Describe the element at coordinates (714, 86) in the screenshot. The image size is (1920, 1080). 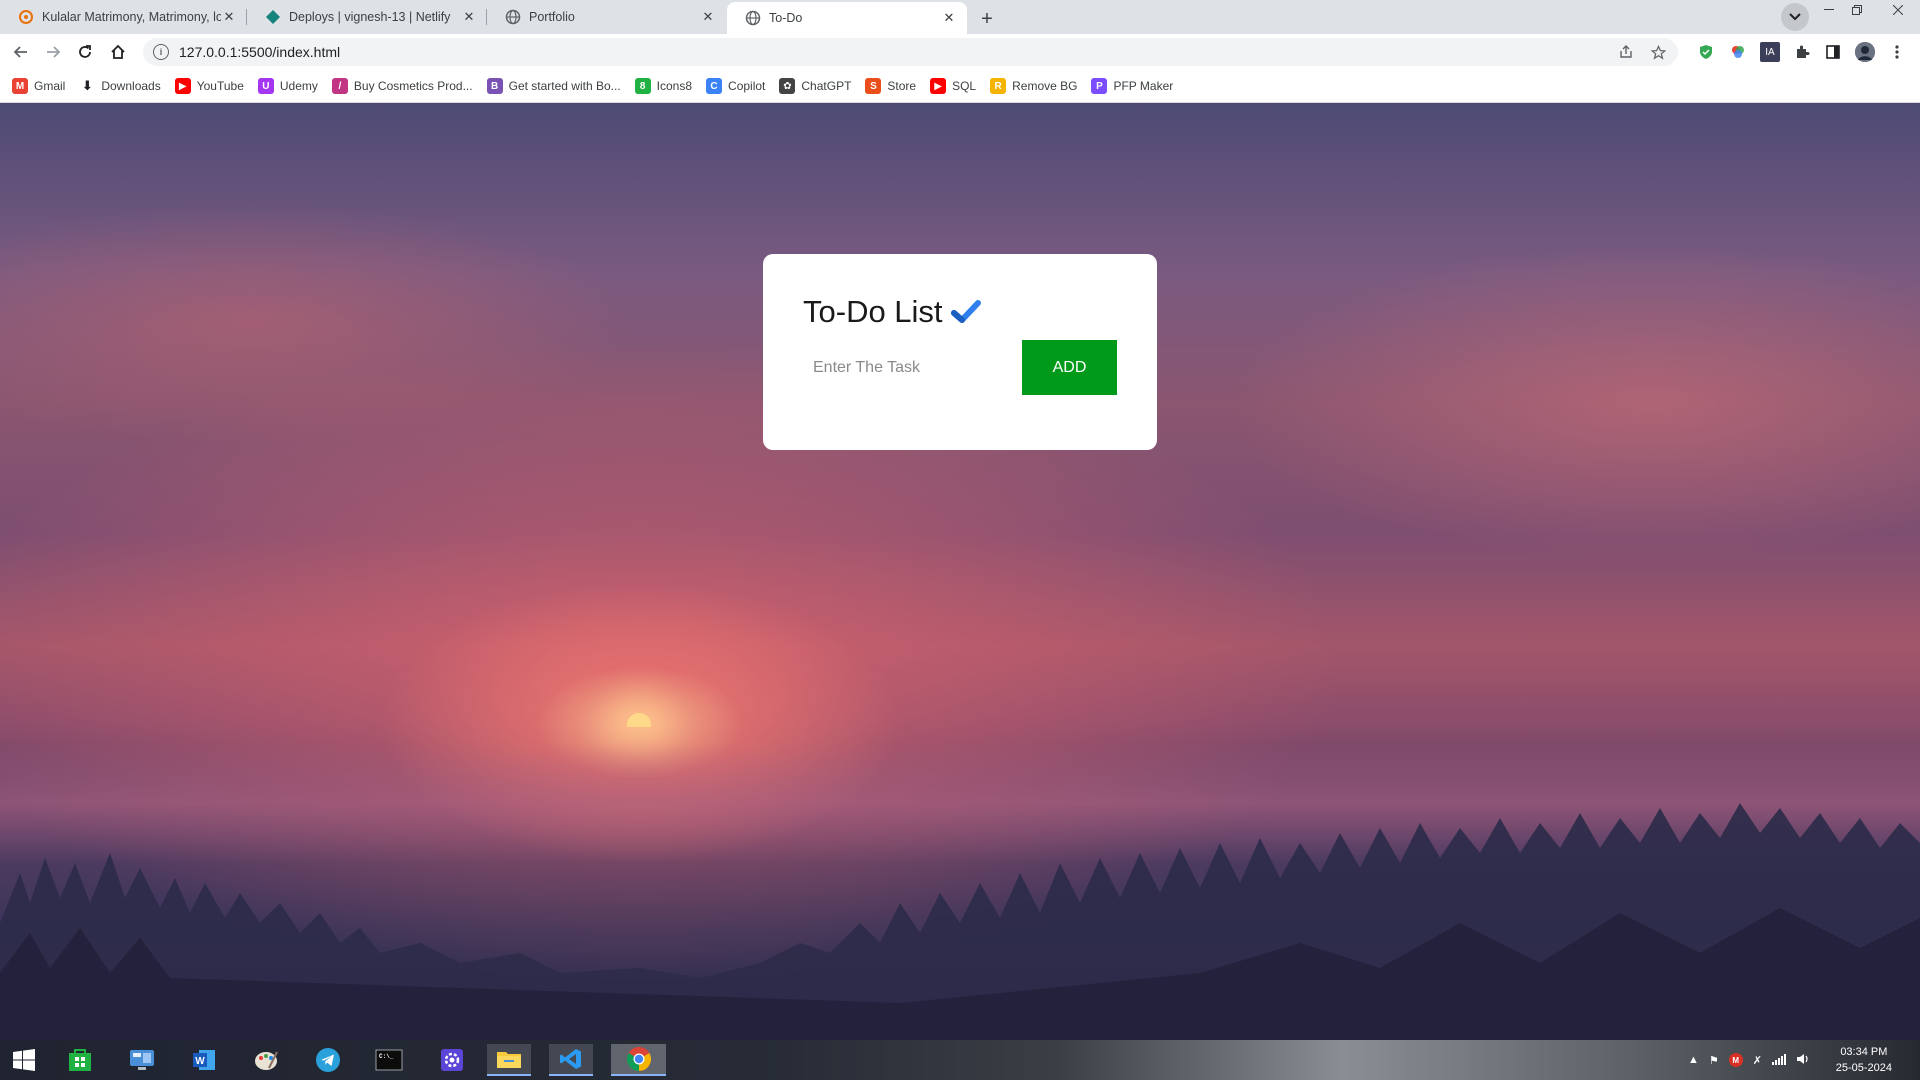
I see `copilot-icon: C` at that location.